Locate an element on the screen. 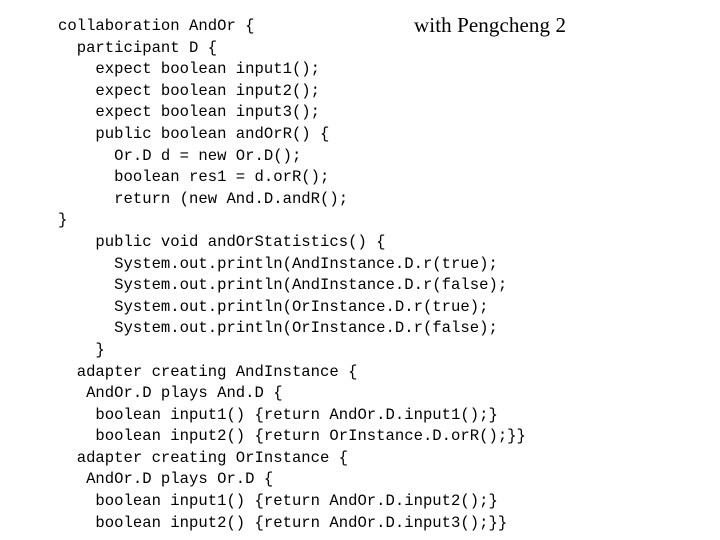 The height and width of the screenshot is (540, 720). code-line: participant D { is located at coordinates (138, 47).